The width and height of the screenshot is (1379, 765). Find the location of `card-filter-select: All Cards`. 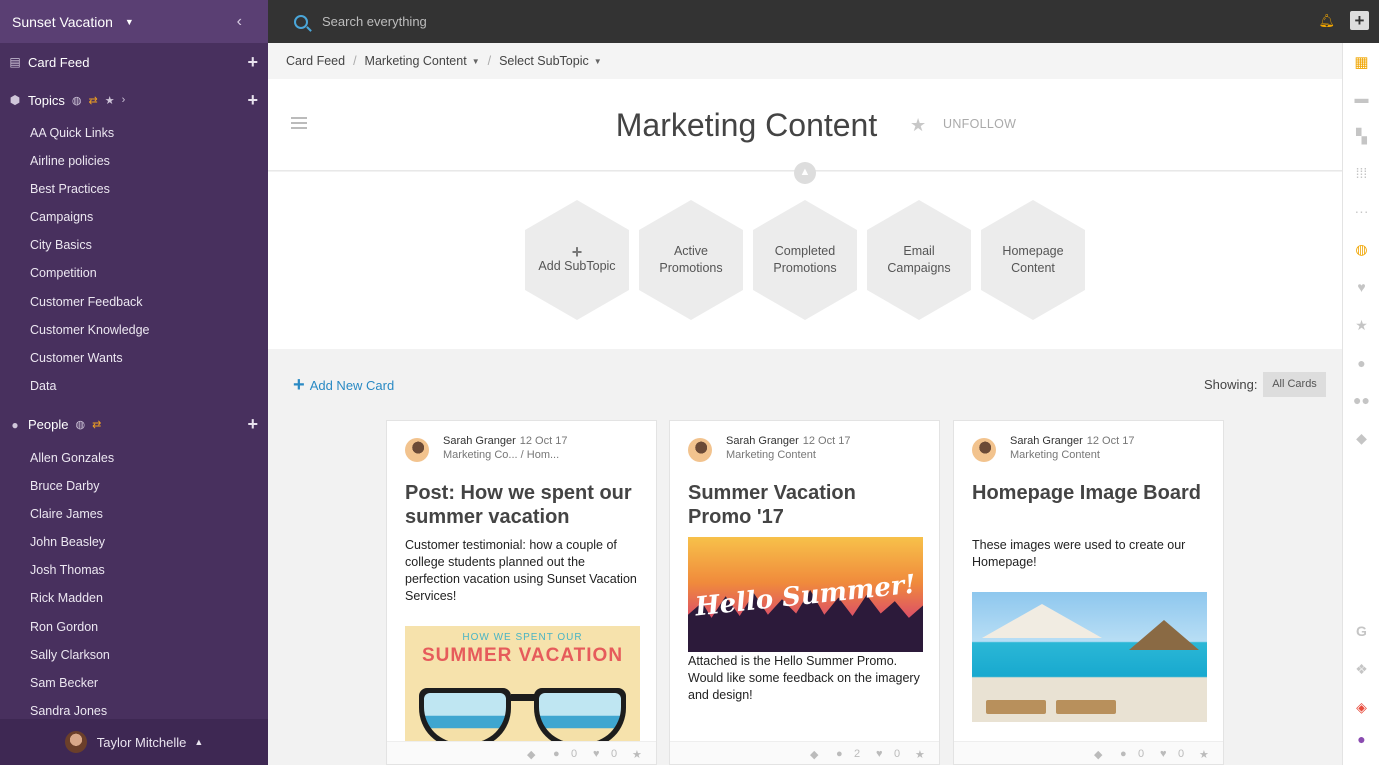

card-filter-select: All Cards is located at coordinates (1294, 384).